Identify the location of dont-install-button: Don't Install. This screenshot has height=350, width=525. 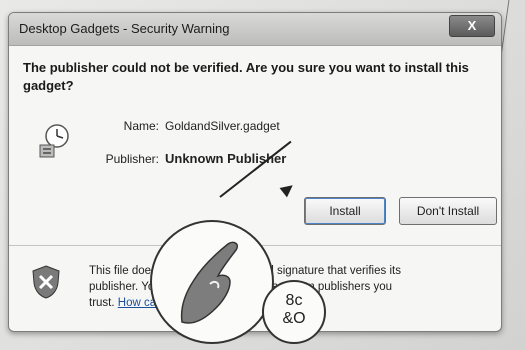
(448, 211).